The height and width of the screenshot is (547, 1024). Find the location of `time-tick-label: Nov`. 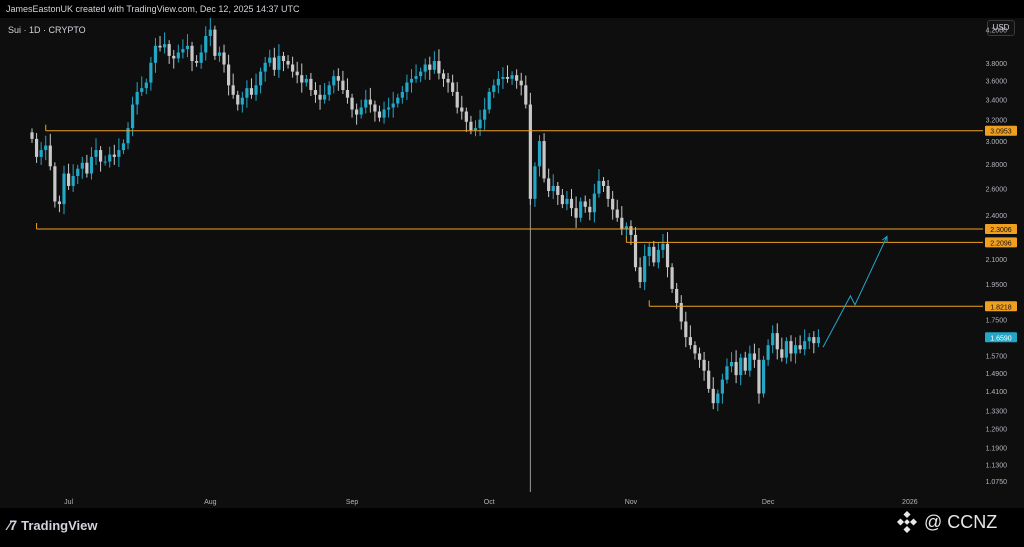

time-tick-label: Nov is located at coordinates (631, 502).